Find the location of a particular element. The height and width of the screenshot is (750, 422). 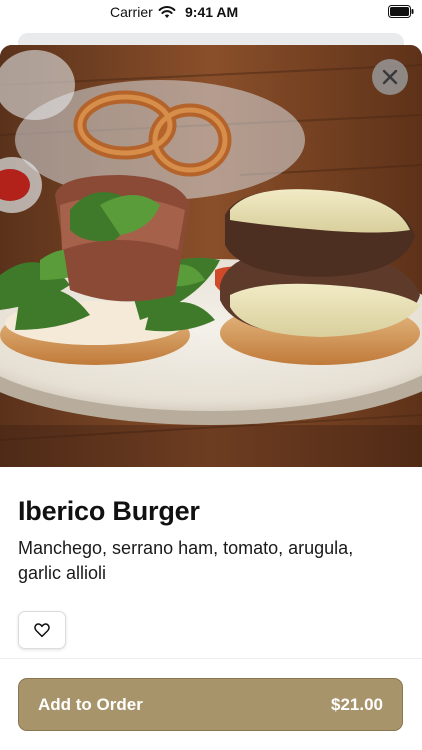

battery-icon is located at coordinates (401, 11).